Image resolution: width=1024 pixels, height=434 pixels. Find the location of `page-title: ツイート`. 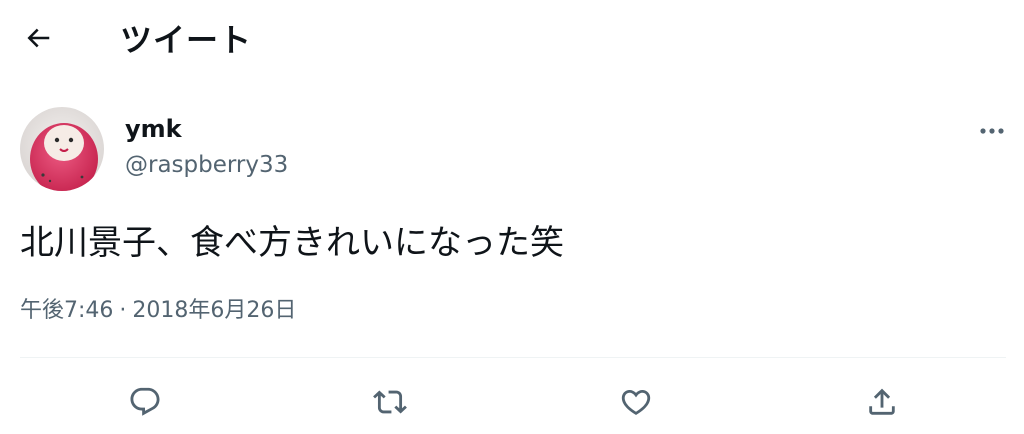

page-title: ツイート is located at coordinates (186, 40).